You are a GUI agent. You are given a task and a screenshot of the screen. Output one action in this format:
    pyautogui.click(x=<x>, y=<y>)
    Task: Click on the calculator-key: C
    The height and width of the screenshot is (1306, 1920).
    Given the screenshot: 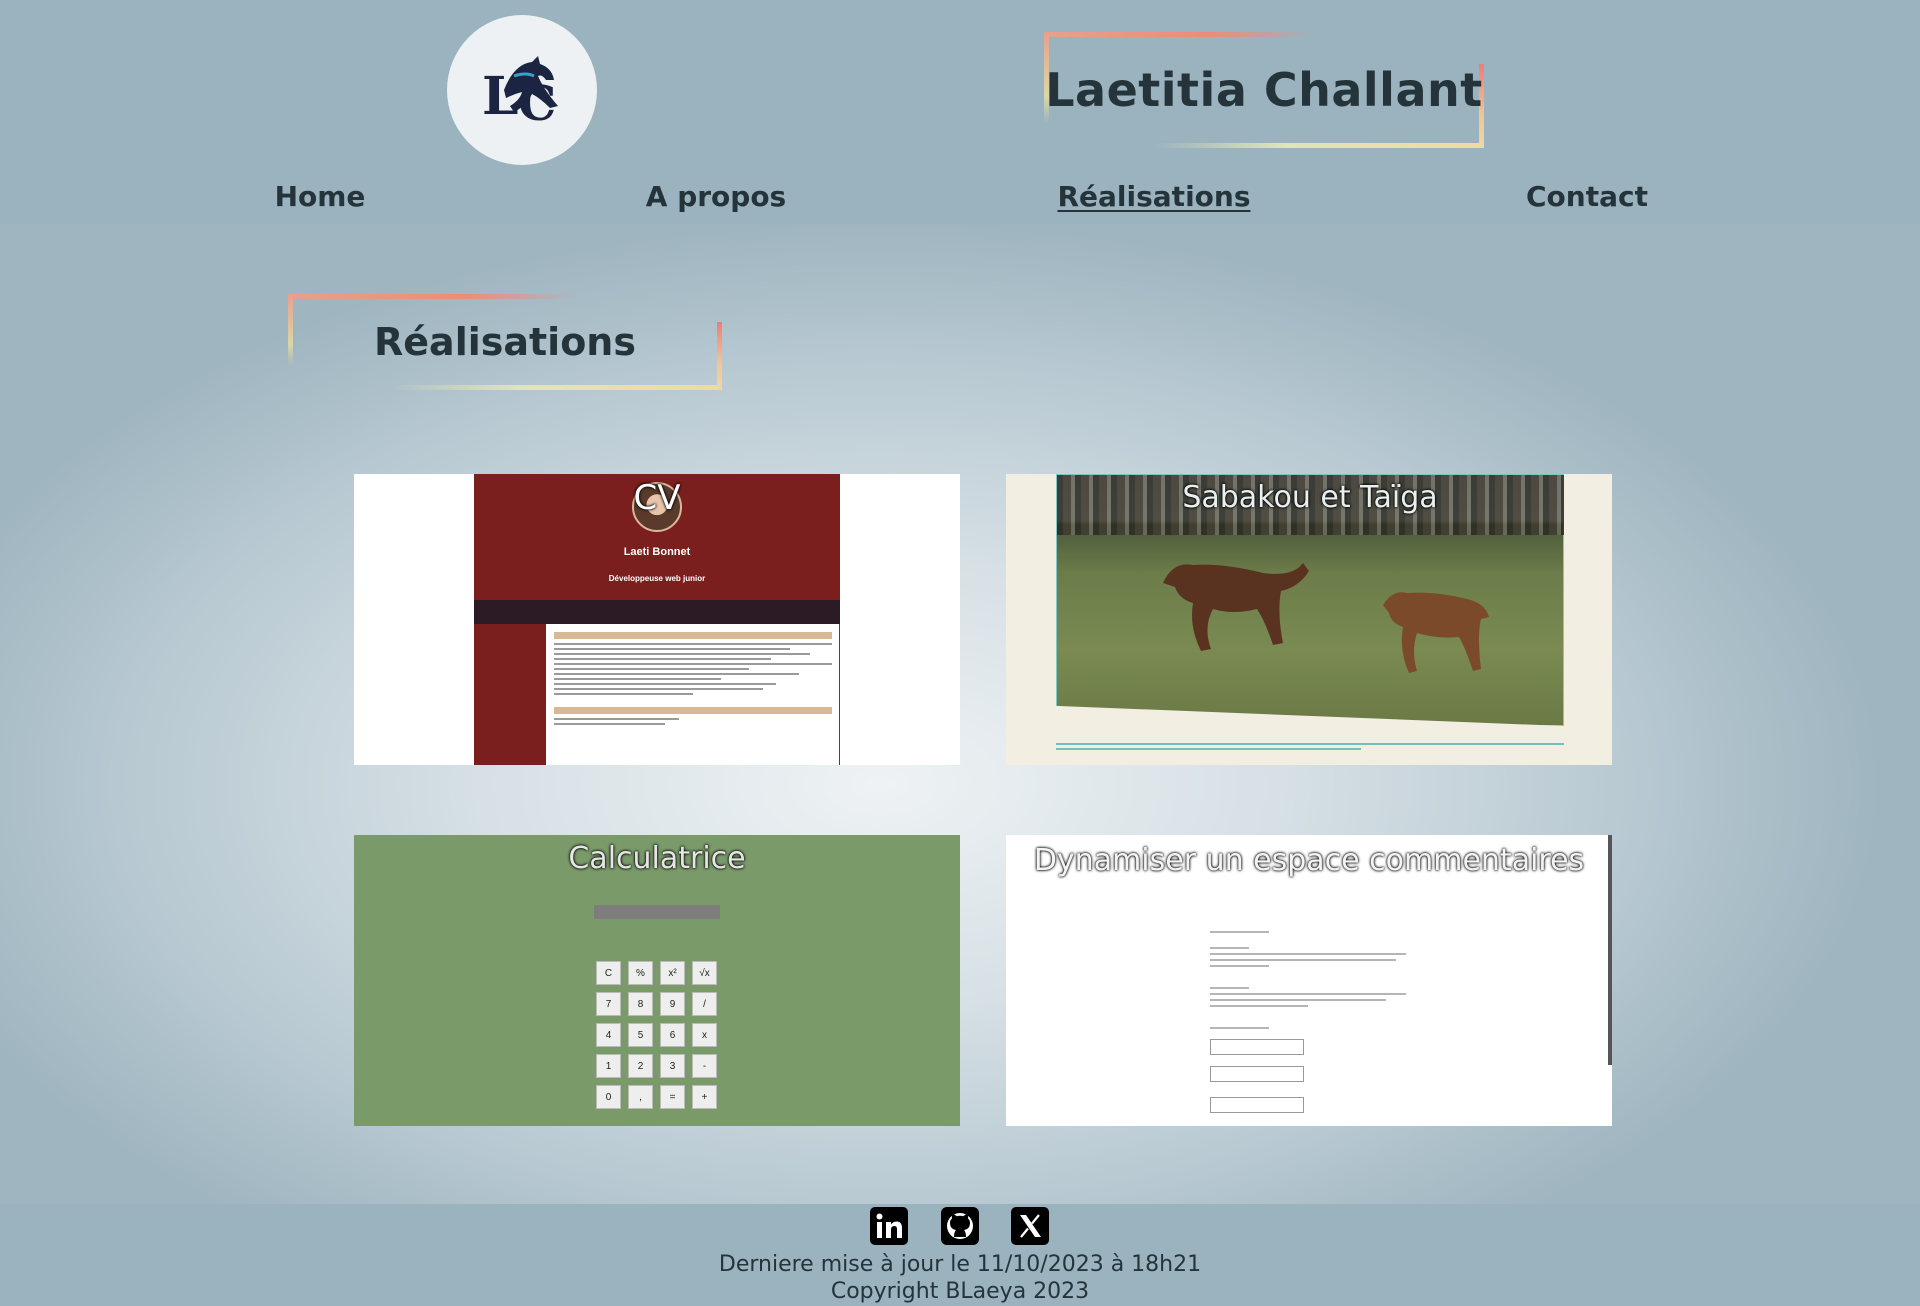 What is the action you would take?
    pyautogui.click(x=608, y=973)
    